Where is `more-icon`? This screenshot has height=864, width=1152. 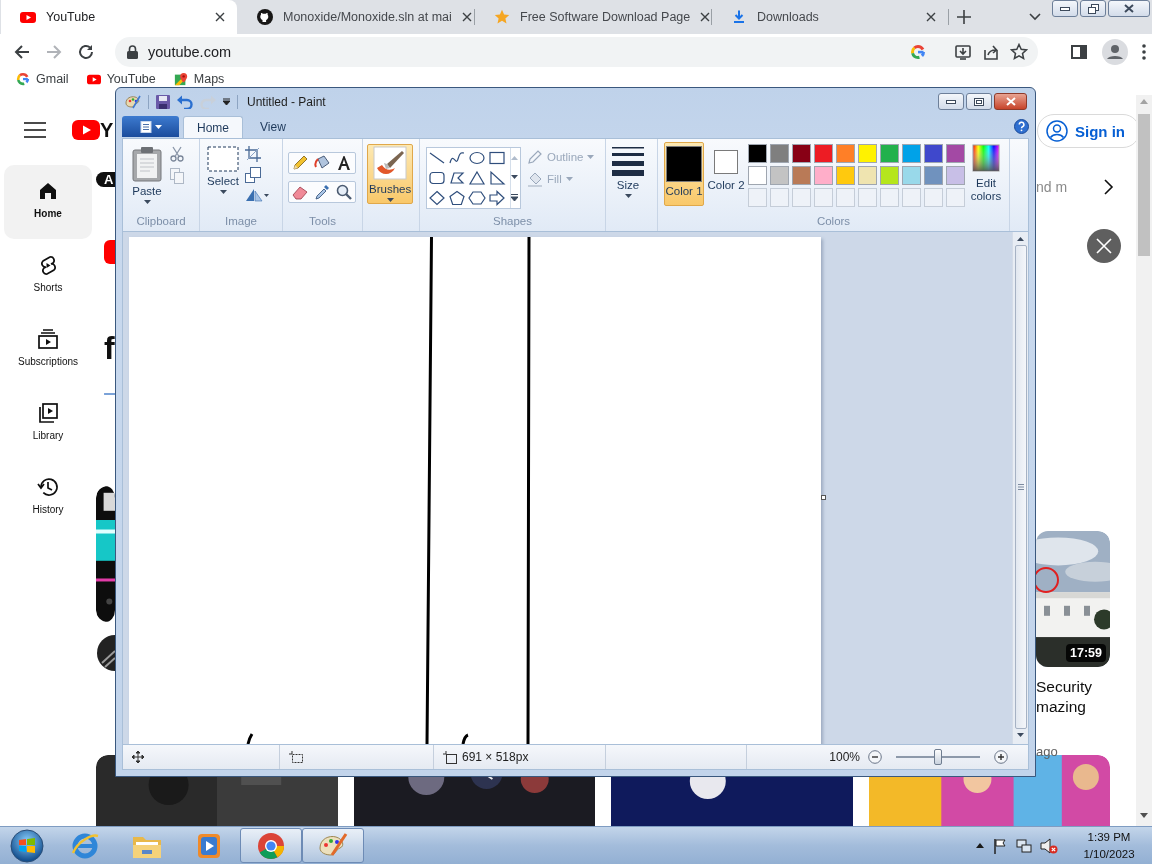 more-icon is located at coordinates (514, 197).